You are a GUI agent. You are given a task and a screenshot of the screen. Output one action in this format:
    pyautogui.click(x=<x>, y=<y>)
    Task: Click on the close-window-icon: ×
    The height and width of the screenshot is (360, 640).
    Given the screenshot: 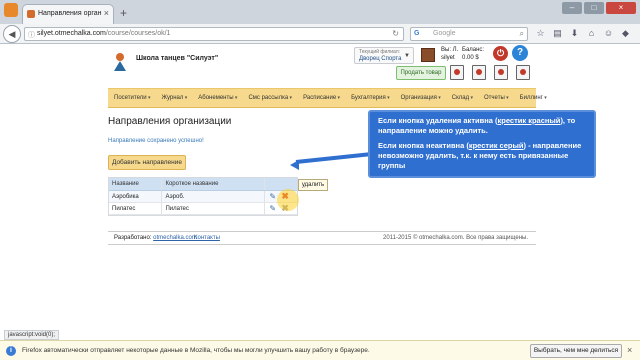 What is the action you would take?
    pyautogui.click(x=621, y=8)
    